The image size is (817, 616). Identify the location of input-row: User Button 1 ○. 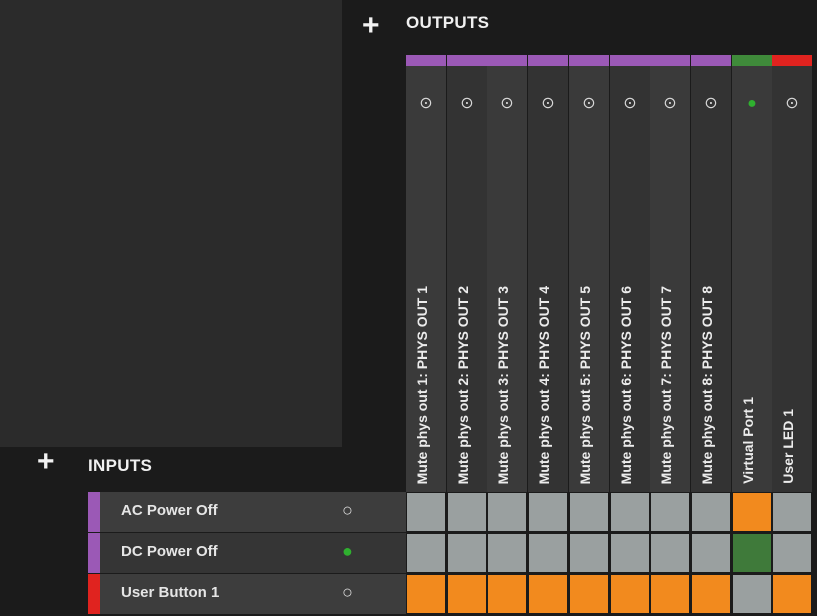
(247, 594).